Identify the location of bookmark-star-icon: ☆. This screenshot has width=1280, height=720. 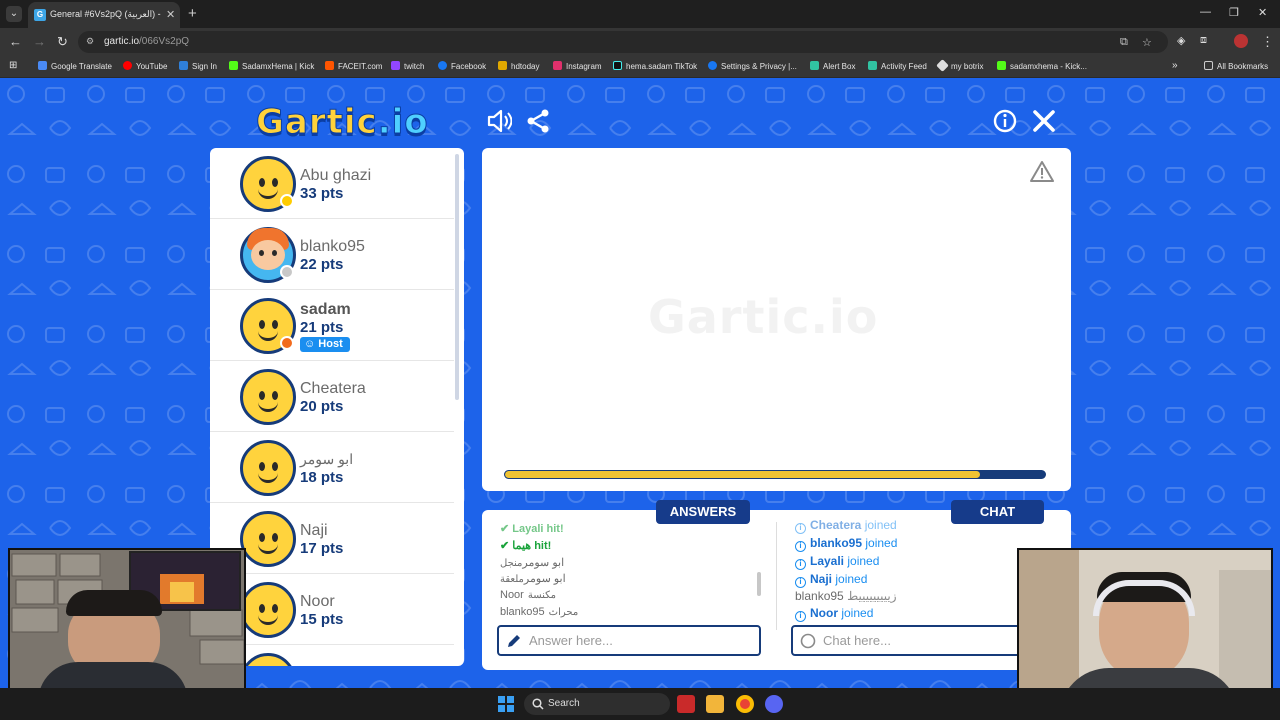
(1147, 42).